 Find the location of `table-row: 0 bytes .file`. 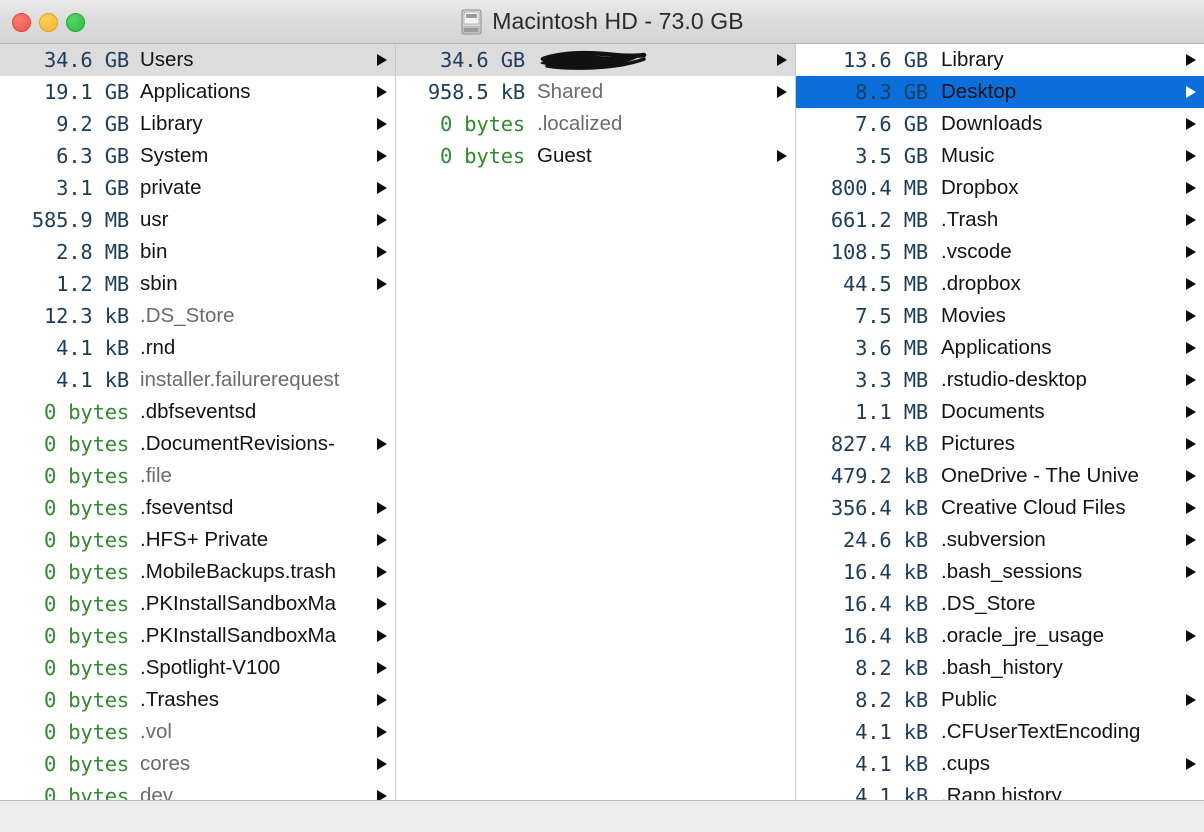

table-row: 0 bytes .file is located at coordinates (197, 476).